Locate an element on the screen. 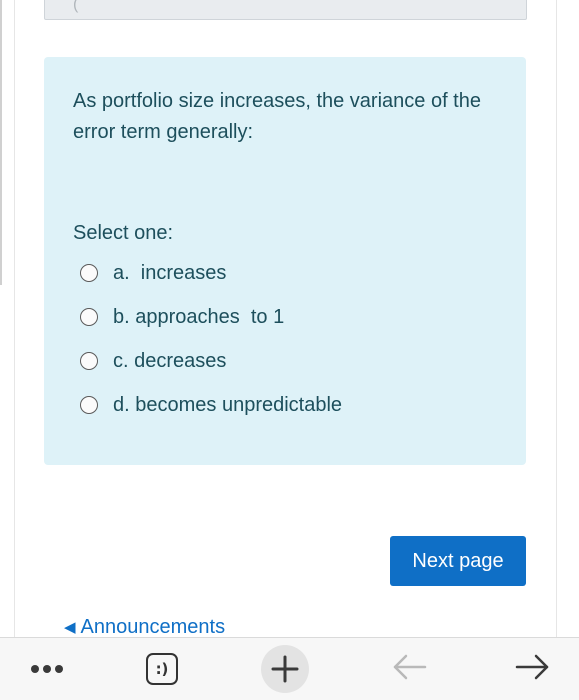 The width and height of the screenshot is (579, 700). cut-off-text-fragment: ( is located at coordinates (76, 6).